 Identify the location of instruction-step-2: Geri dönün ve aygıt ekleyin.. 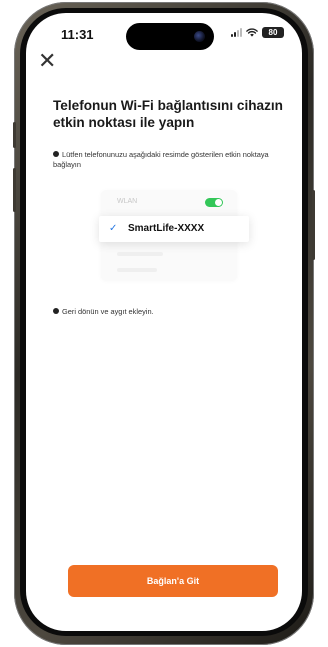
(103, 311).